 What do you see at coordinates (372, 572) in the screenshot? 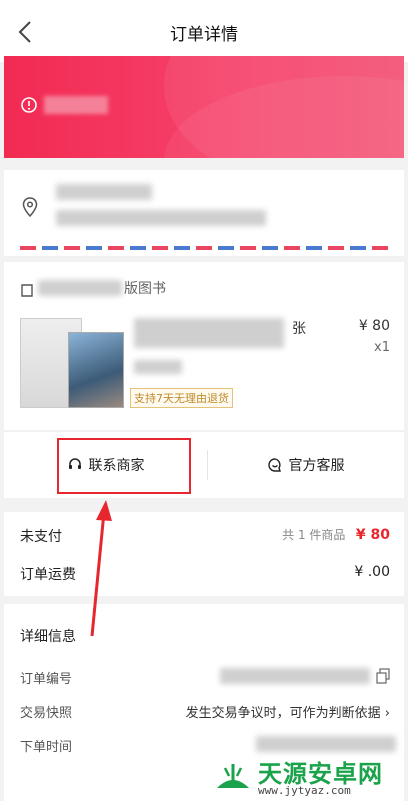
I see `shipping-amount: ¥ .00` at bounding box center [372, 572].